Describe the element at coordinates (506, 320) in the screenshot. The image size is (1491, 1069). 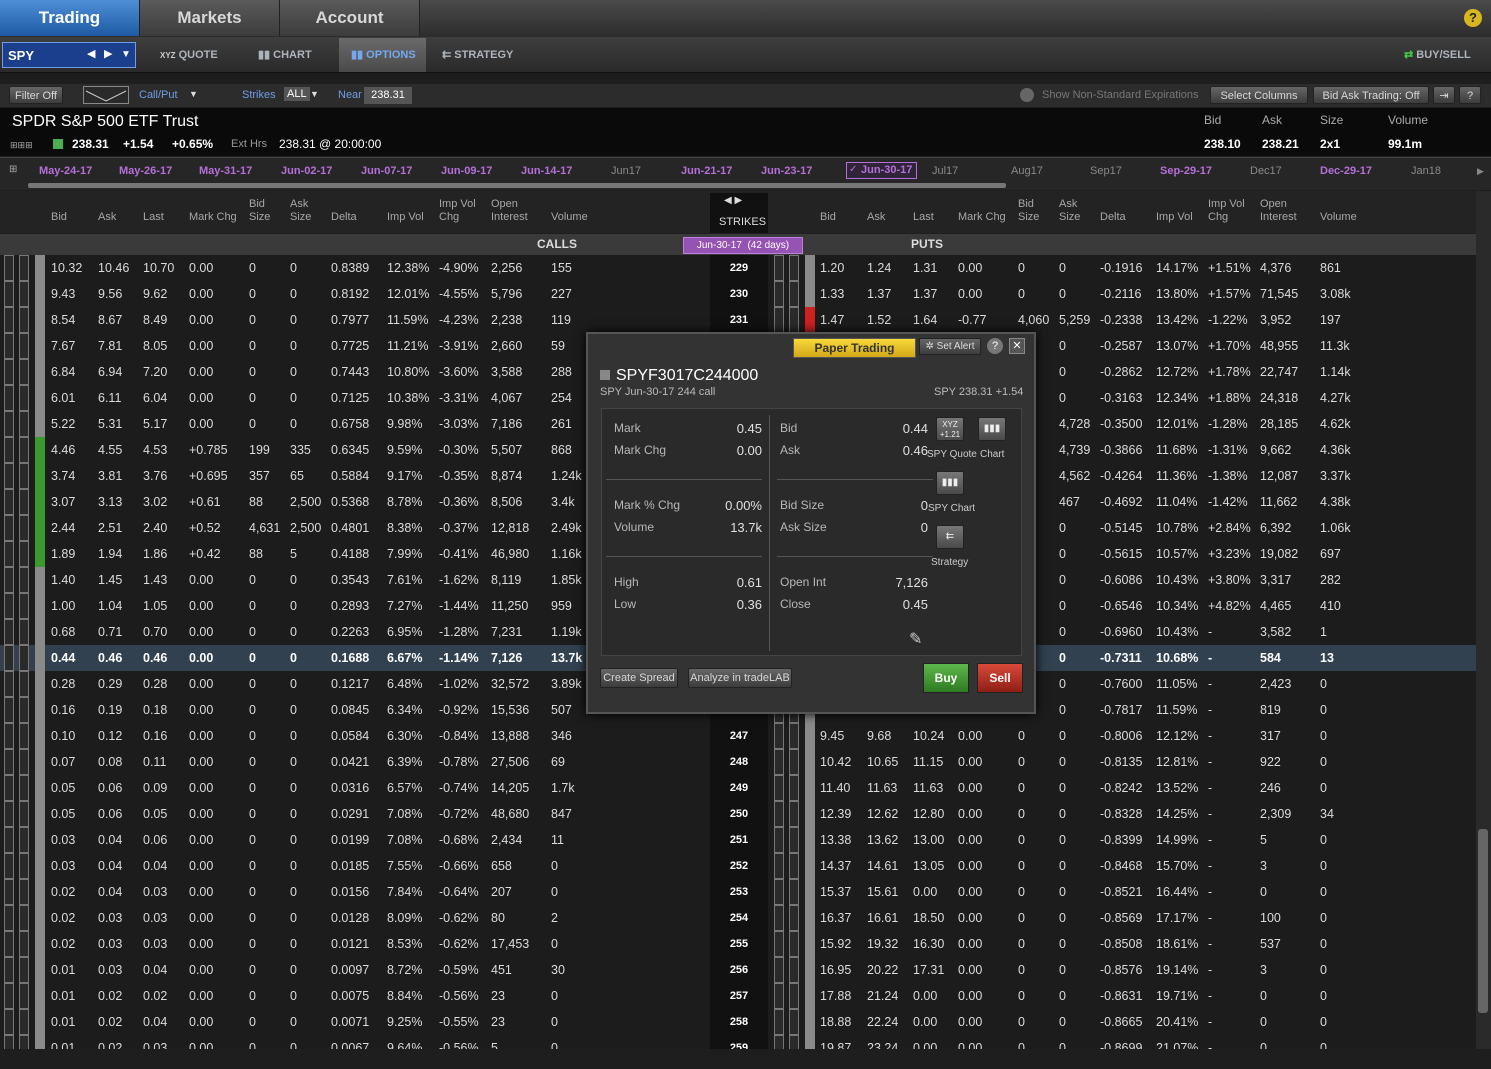
I see `call-oi: 2,238` at that location.